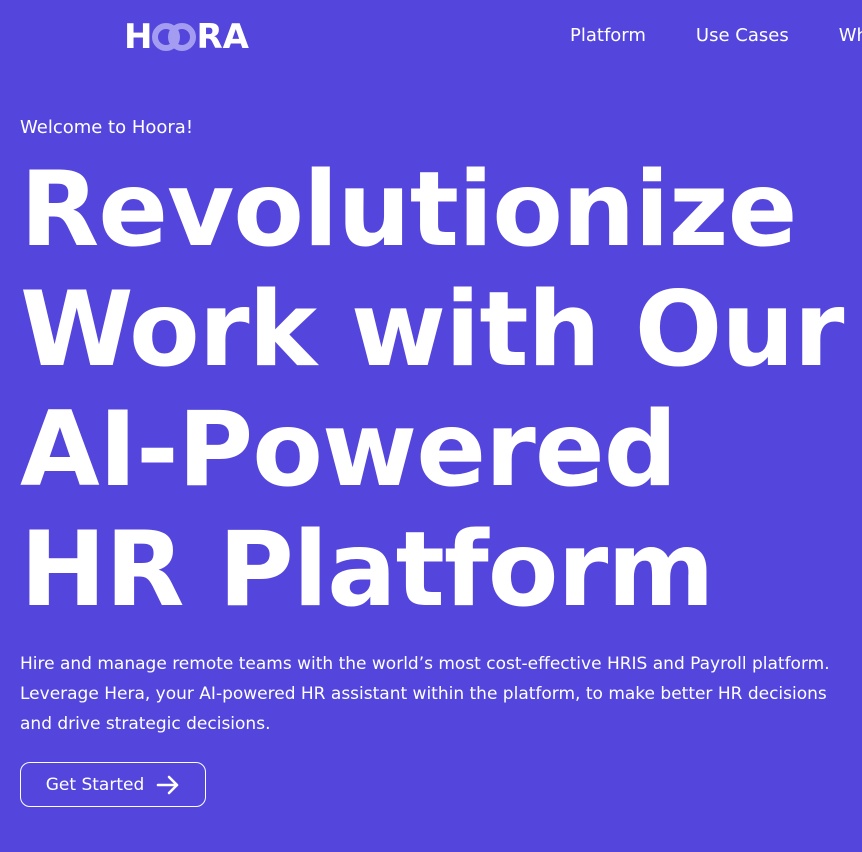  Describe the element at coordinates (432, 330) in the screenshot. I see `headline-line: Work with Our` at that location.